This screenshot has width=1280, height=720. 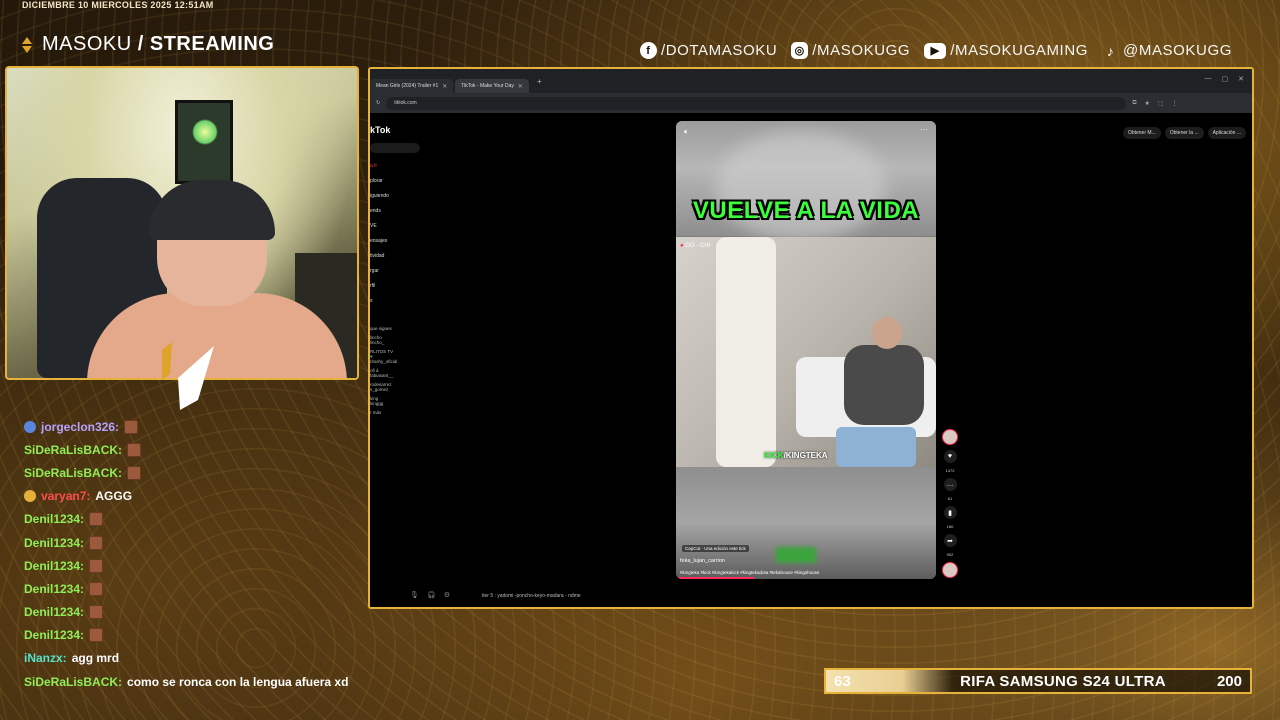 What do you see at coordinates (383, 340) in the screenshot?
I see `following-account: lincho lincho_` at bounding box center [383, 340].